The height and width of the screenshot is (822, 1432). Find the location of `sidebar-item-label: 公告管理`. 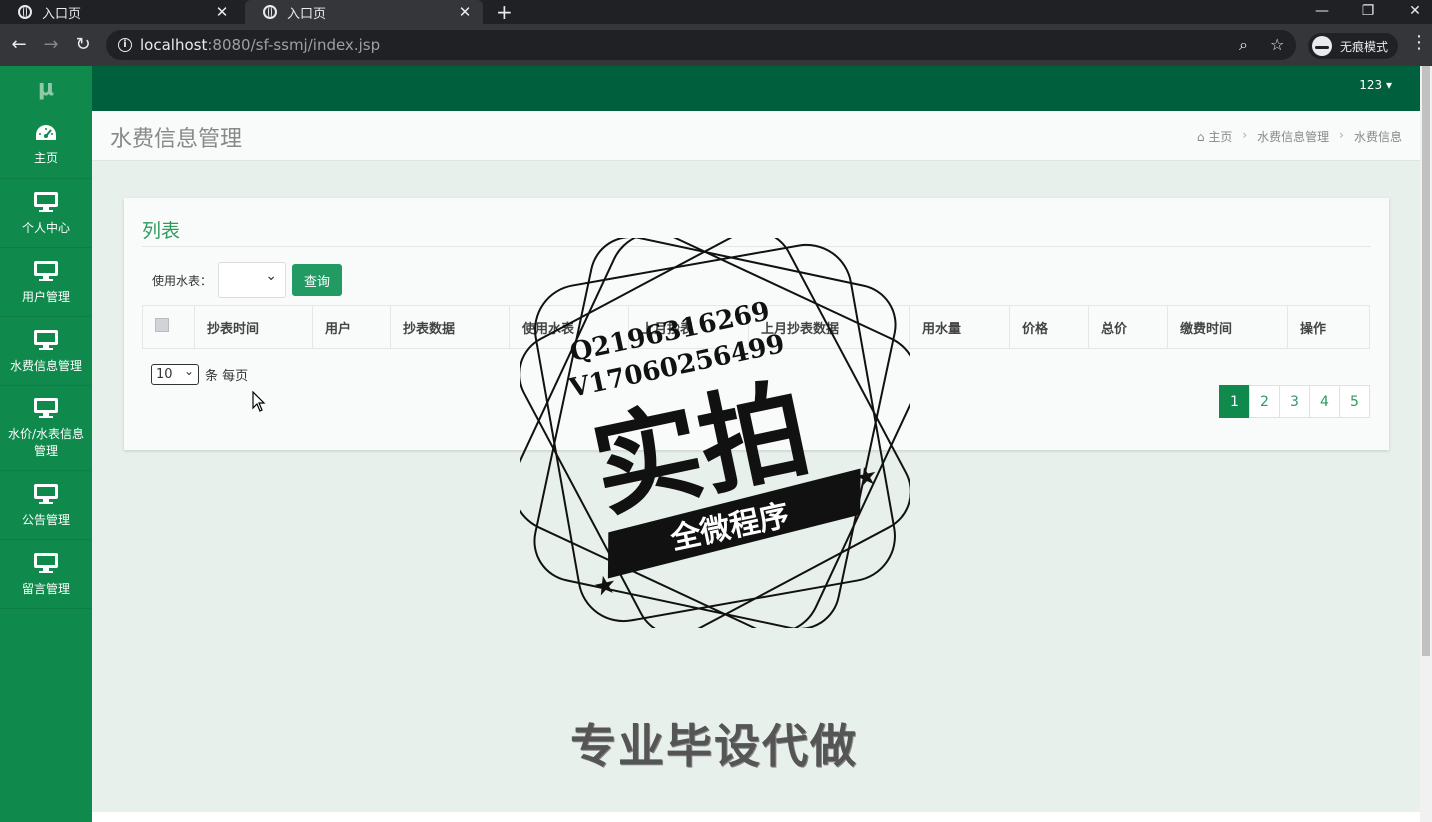

sidebar-item-label: 公告管理 is located at coordinates (45, 519).